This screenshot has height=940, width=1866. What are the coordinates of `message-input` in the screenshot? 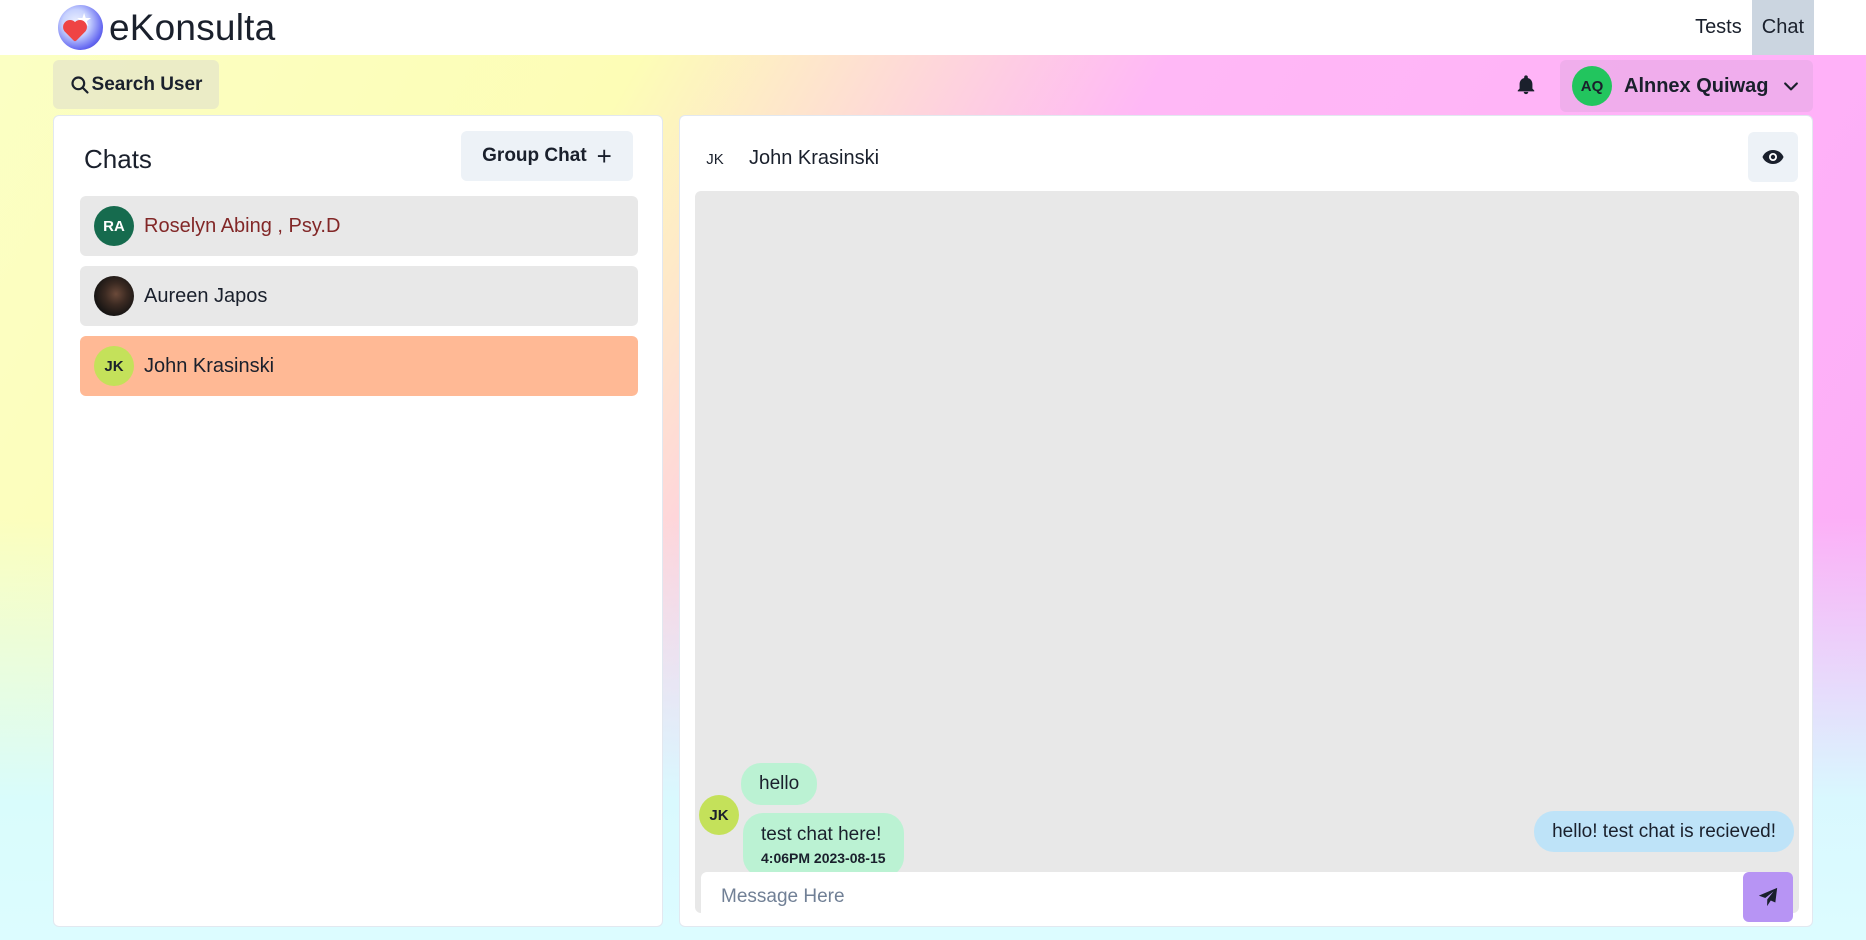 It's located at (1222, 897).